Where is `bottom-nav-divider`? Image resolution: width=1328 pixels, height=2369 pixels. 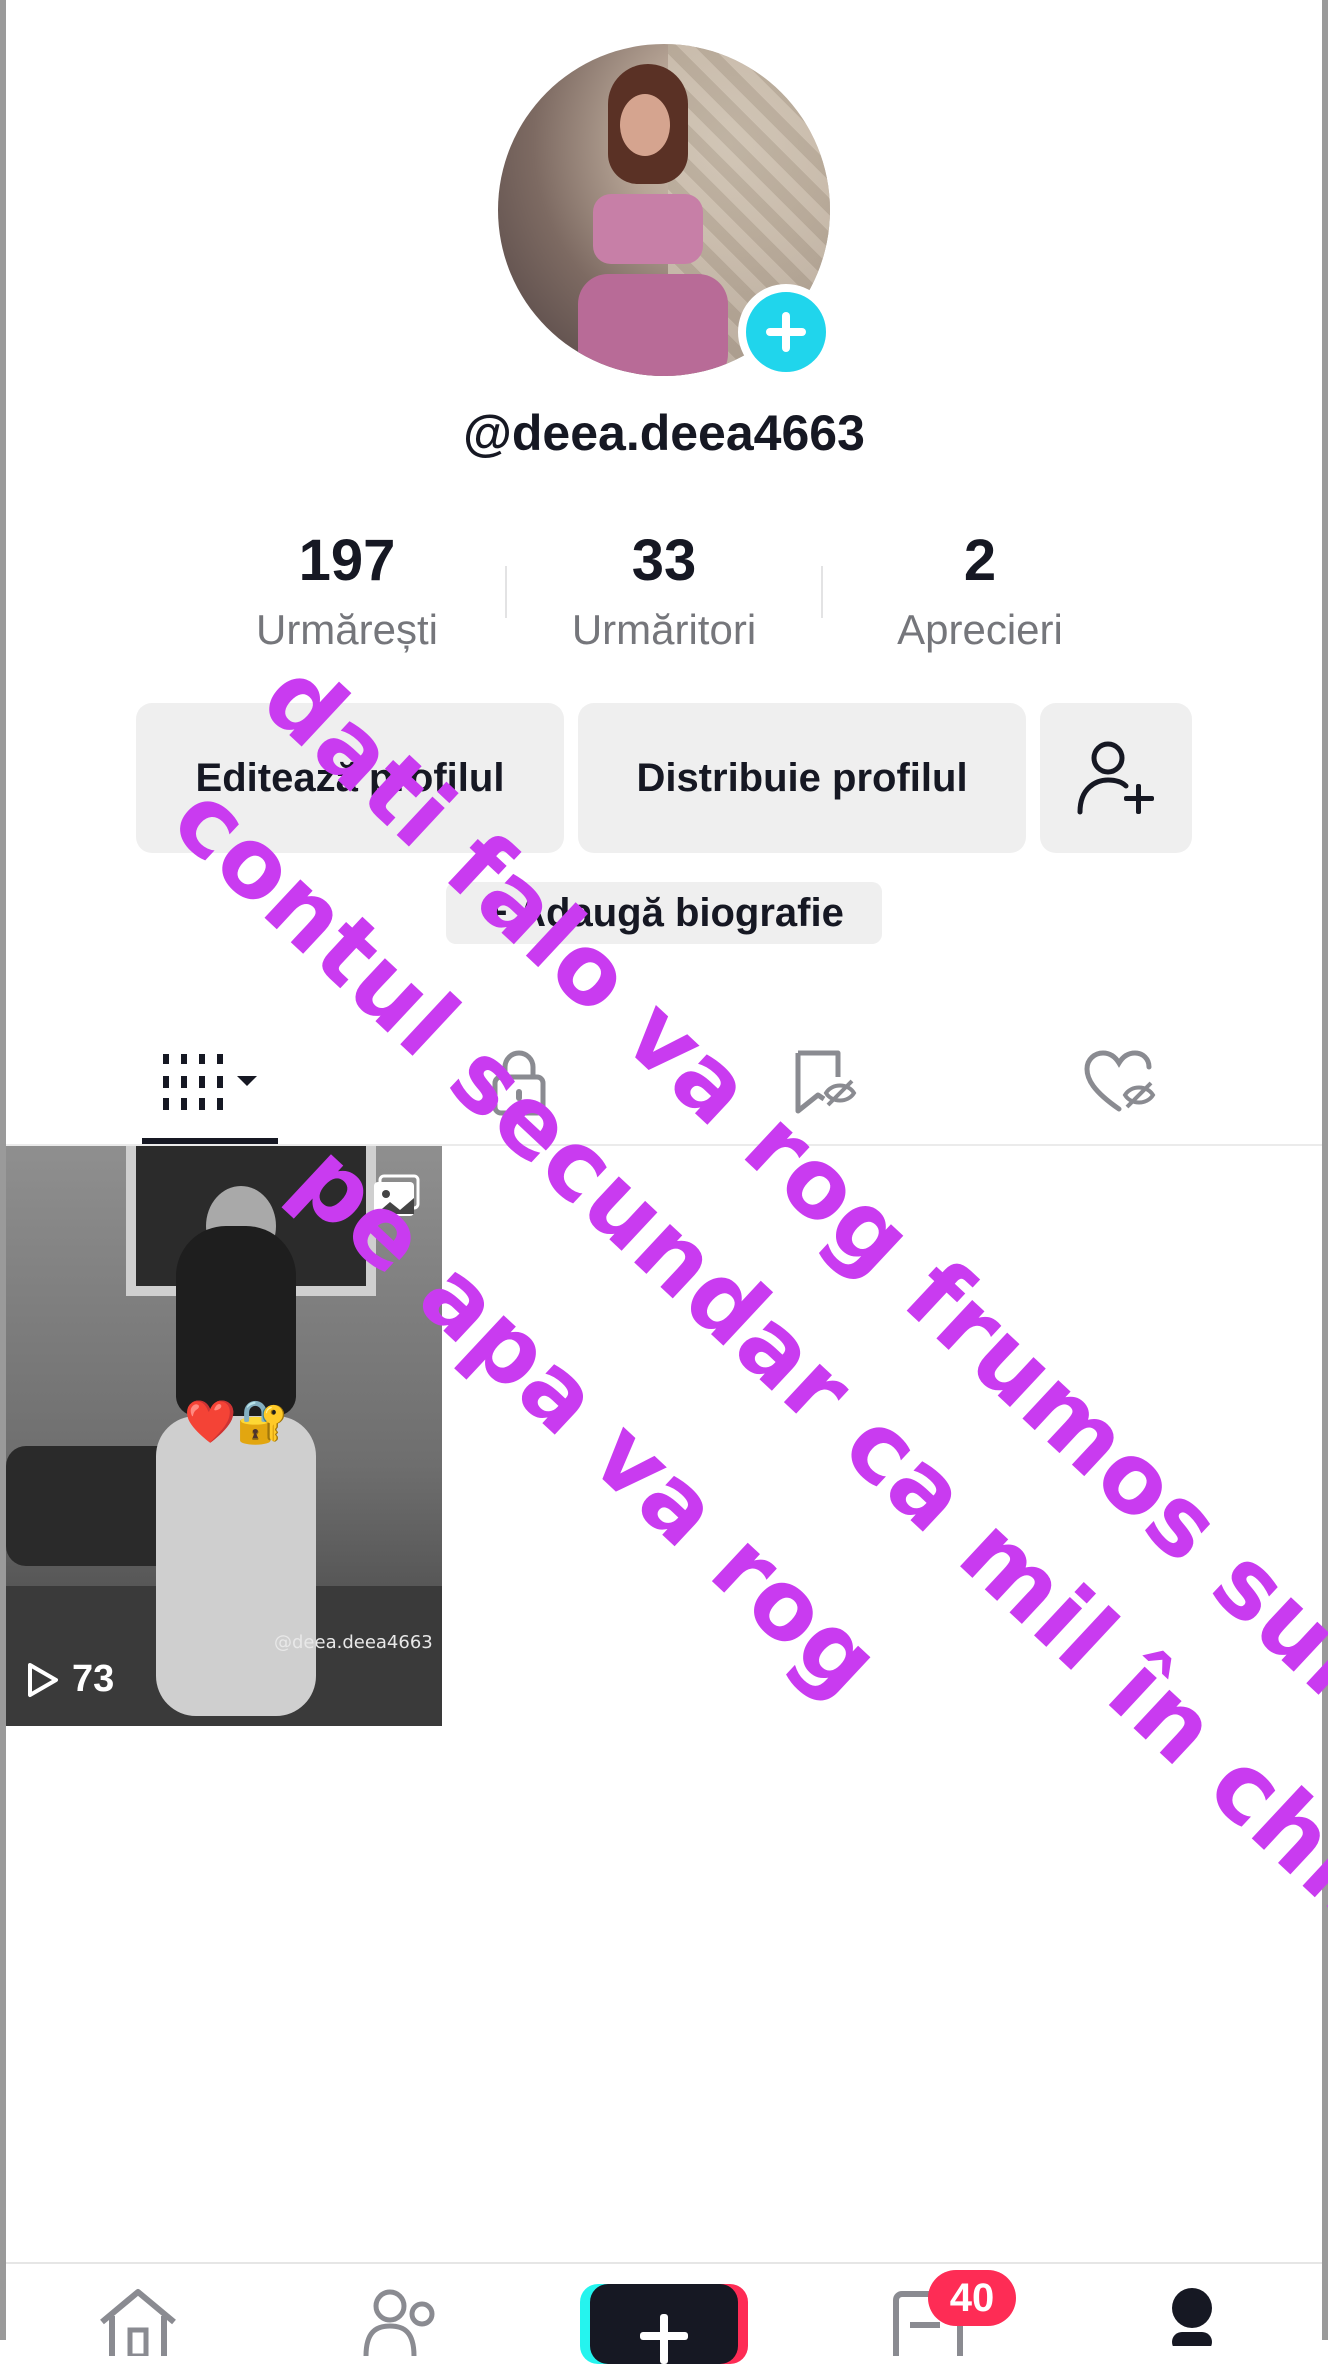
bottom-nav-divider is located at coordinates (664, 2263).